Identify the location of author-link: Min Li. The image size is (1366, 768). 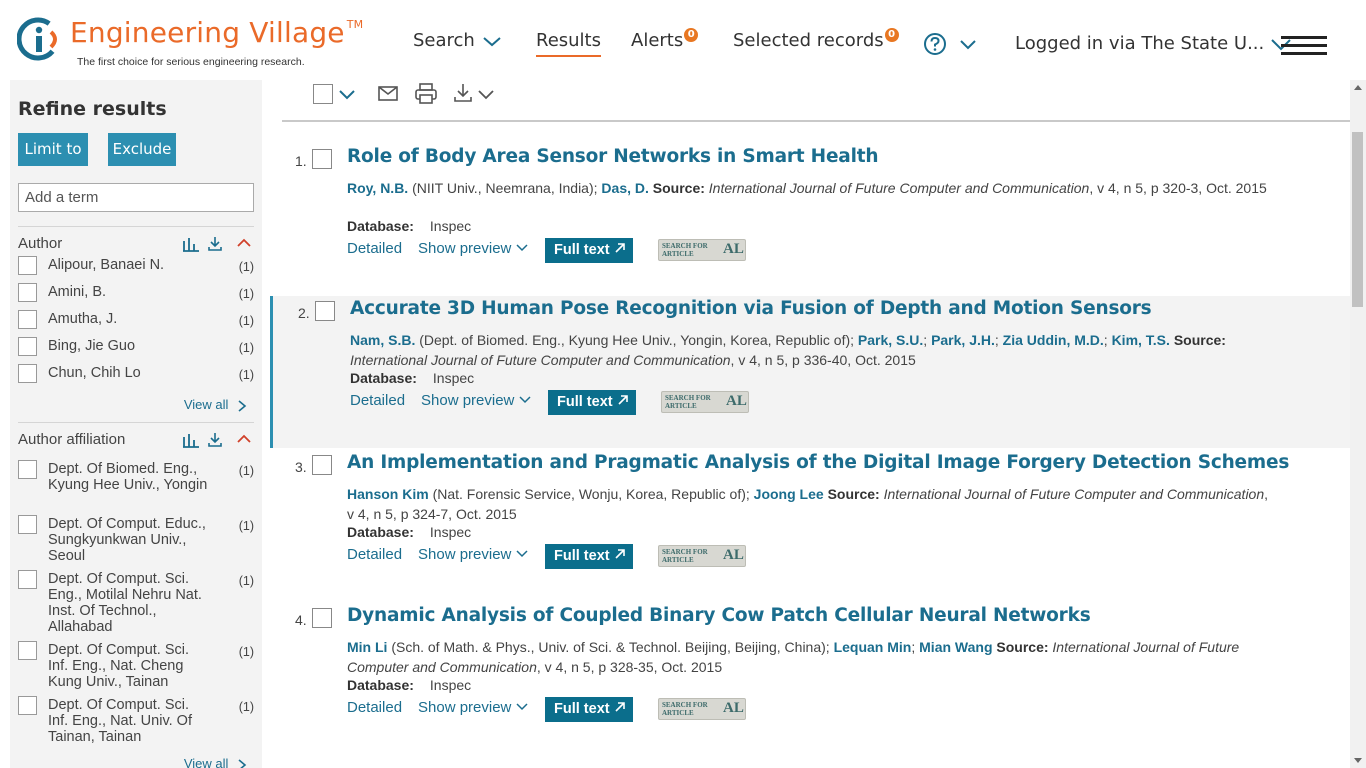
(367, 647).